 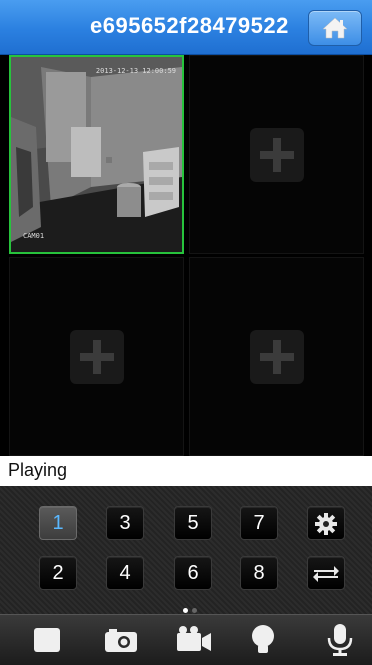 What do you see at coordinates (38, 470) in the screenshot?
I see `playback-status: Playing` at bounding box center [38, 470].